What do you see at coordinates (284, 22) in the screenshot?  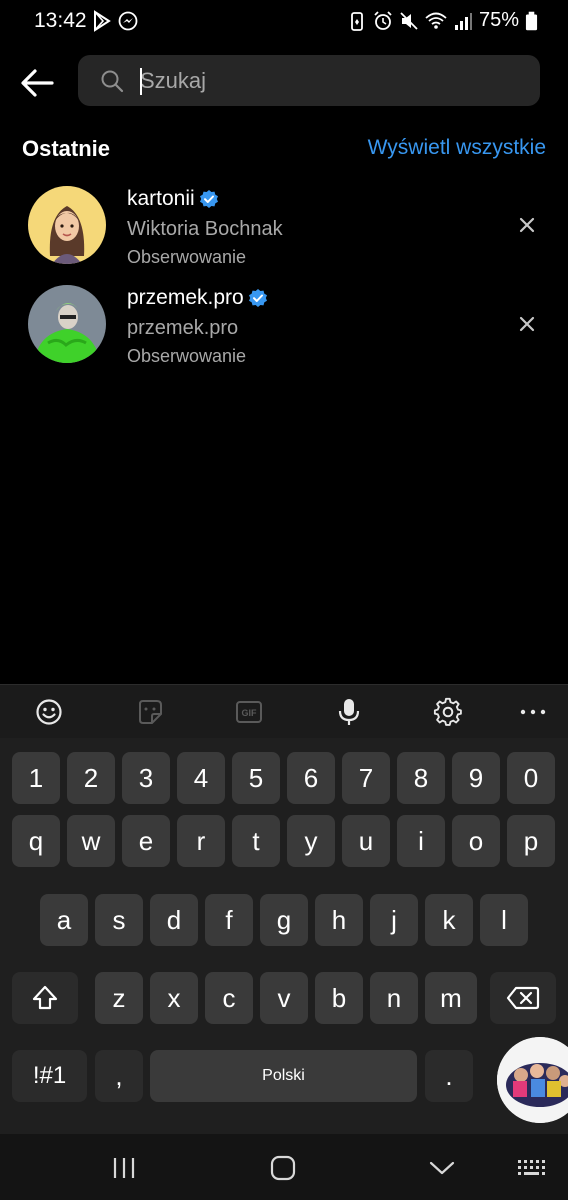 I see `status-bar: 13:42 75%` at bounding box center [284, 22].